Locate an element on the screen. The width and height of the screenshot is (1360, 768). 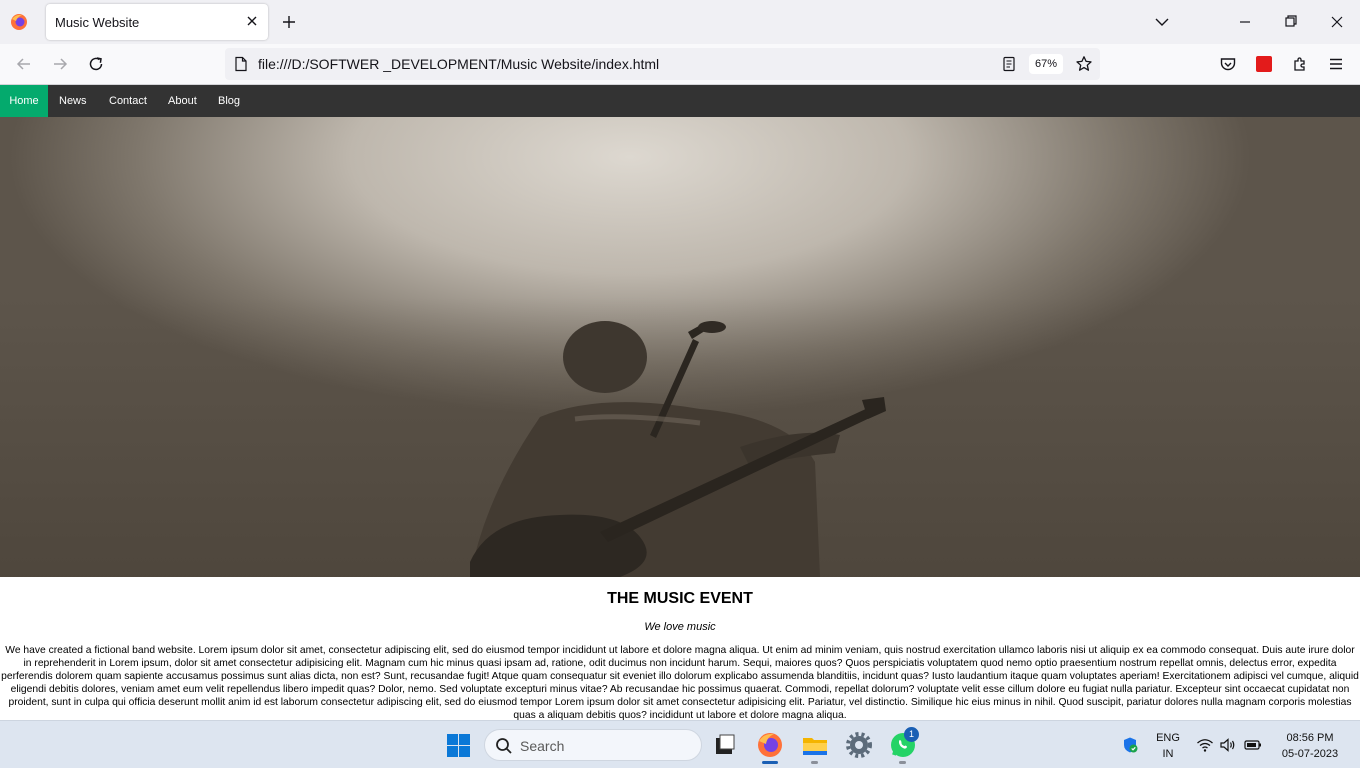
volume-speaker-icon is located at coordinates (1228, 745).